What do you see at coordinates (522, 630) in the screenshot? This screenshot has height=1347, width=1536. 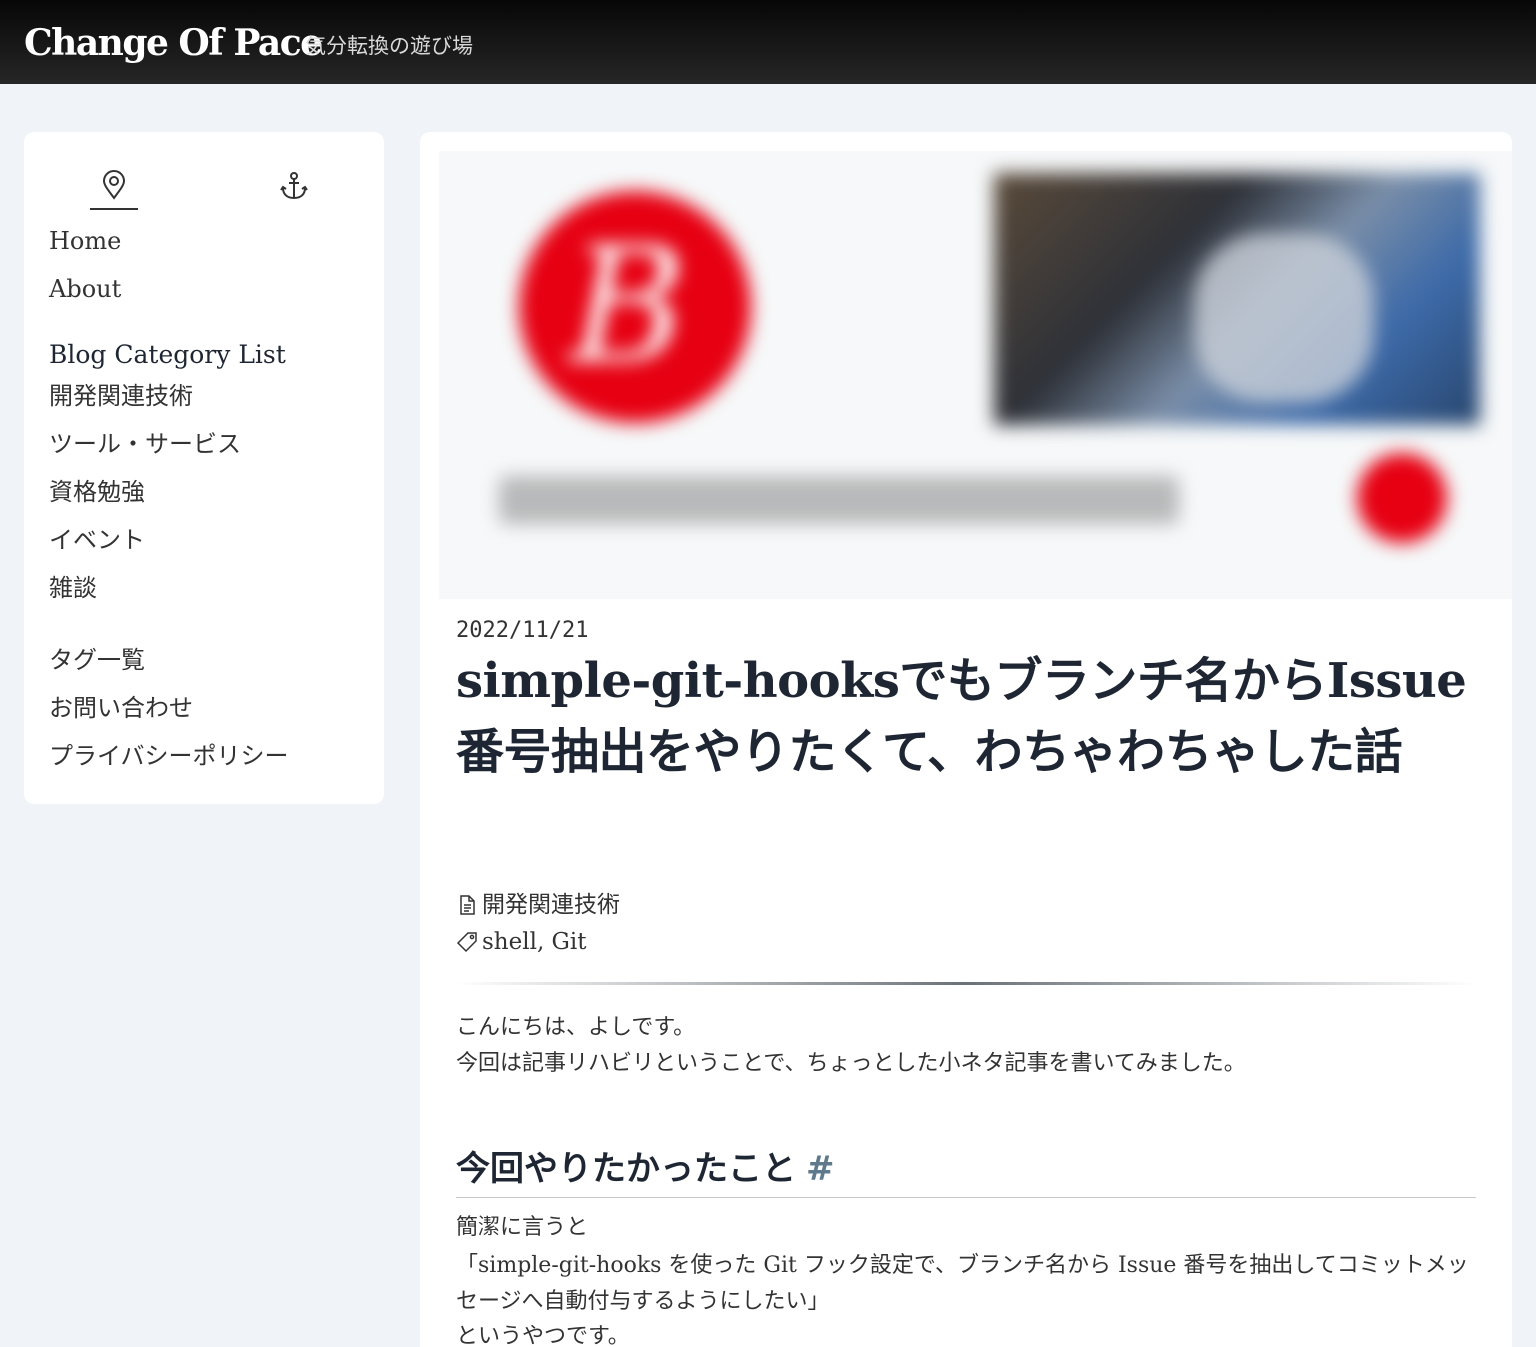 I see `post-date: 2022/11/21` at bounding box center [522, 630].